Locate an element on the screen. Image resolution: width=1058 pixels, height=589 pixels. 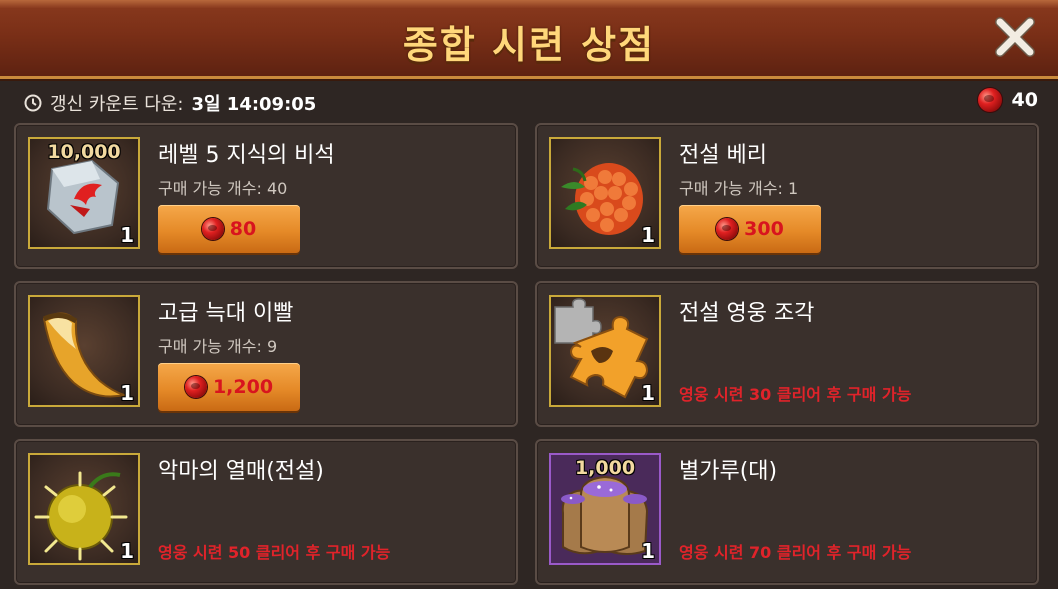
item-name: 별가루(대) is located at coordinates (728, 471).